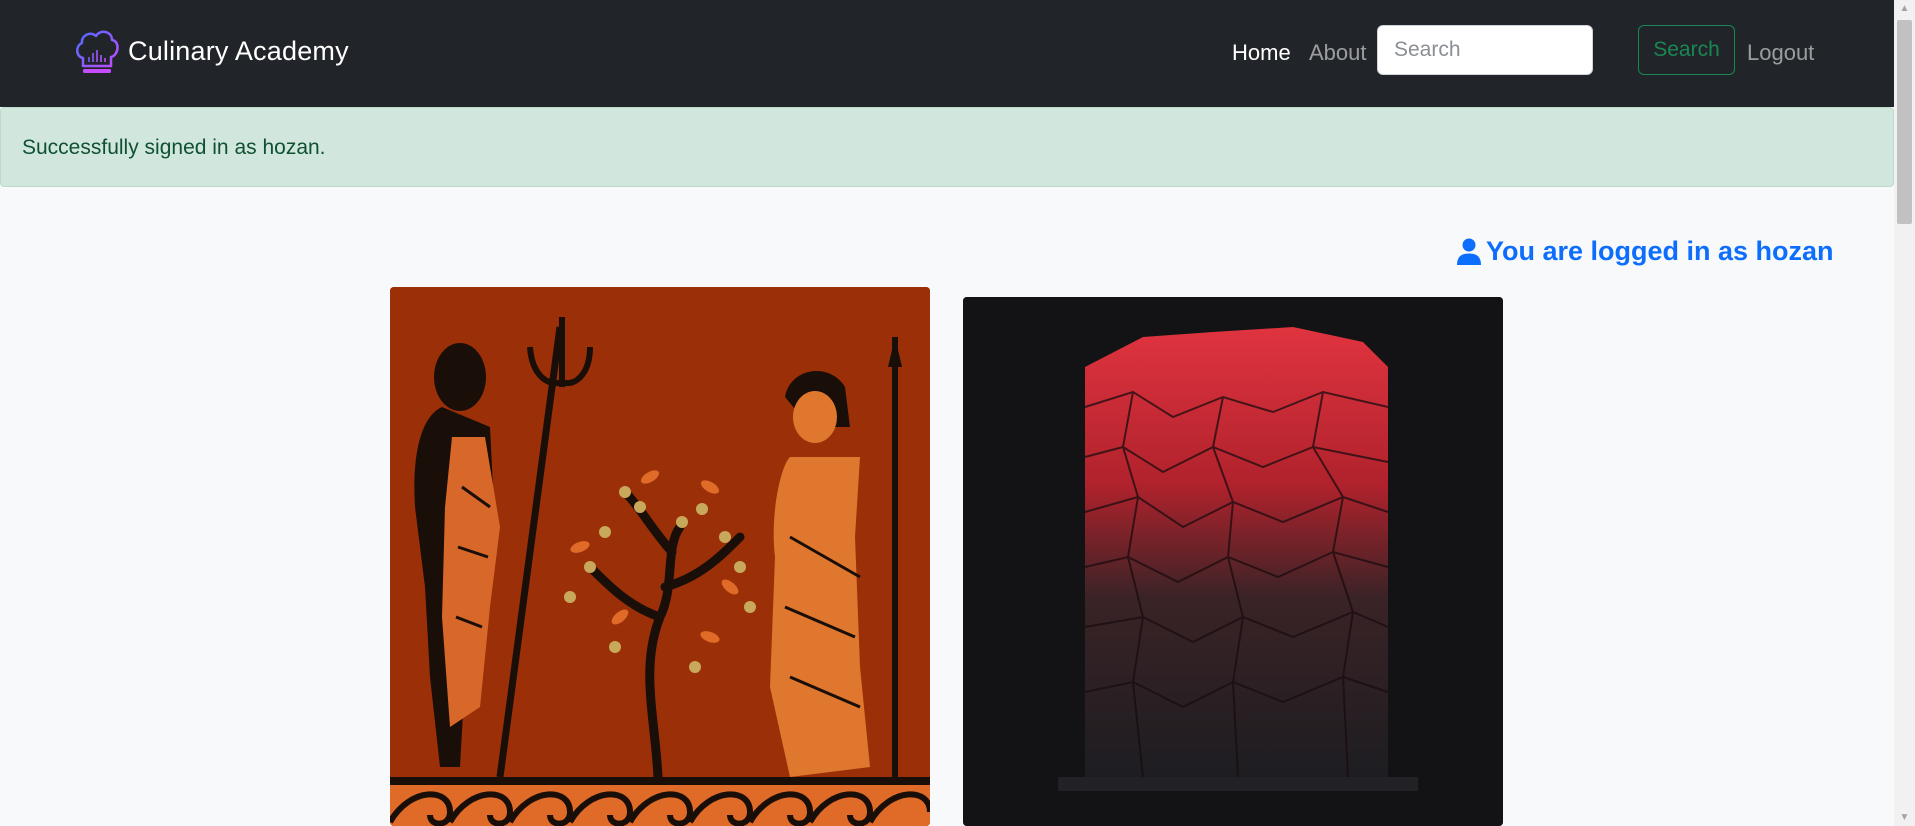 This screenshot has height=826, width=1915. Describe the element at coordinates (1261, 53) in the screenshot. I see `nav-link-home: Home` at that location.